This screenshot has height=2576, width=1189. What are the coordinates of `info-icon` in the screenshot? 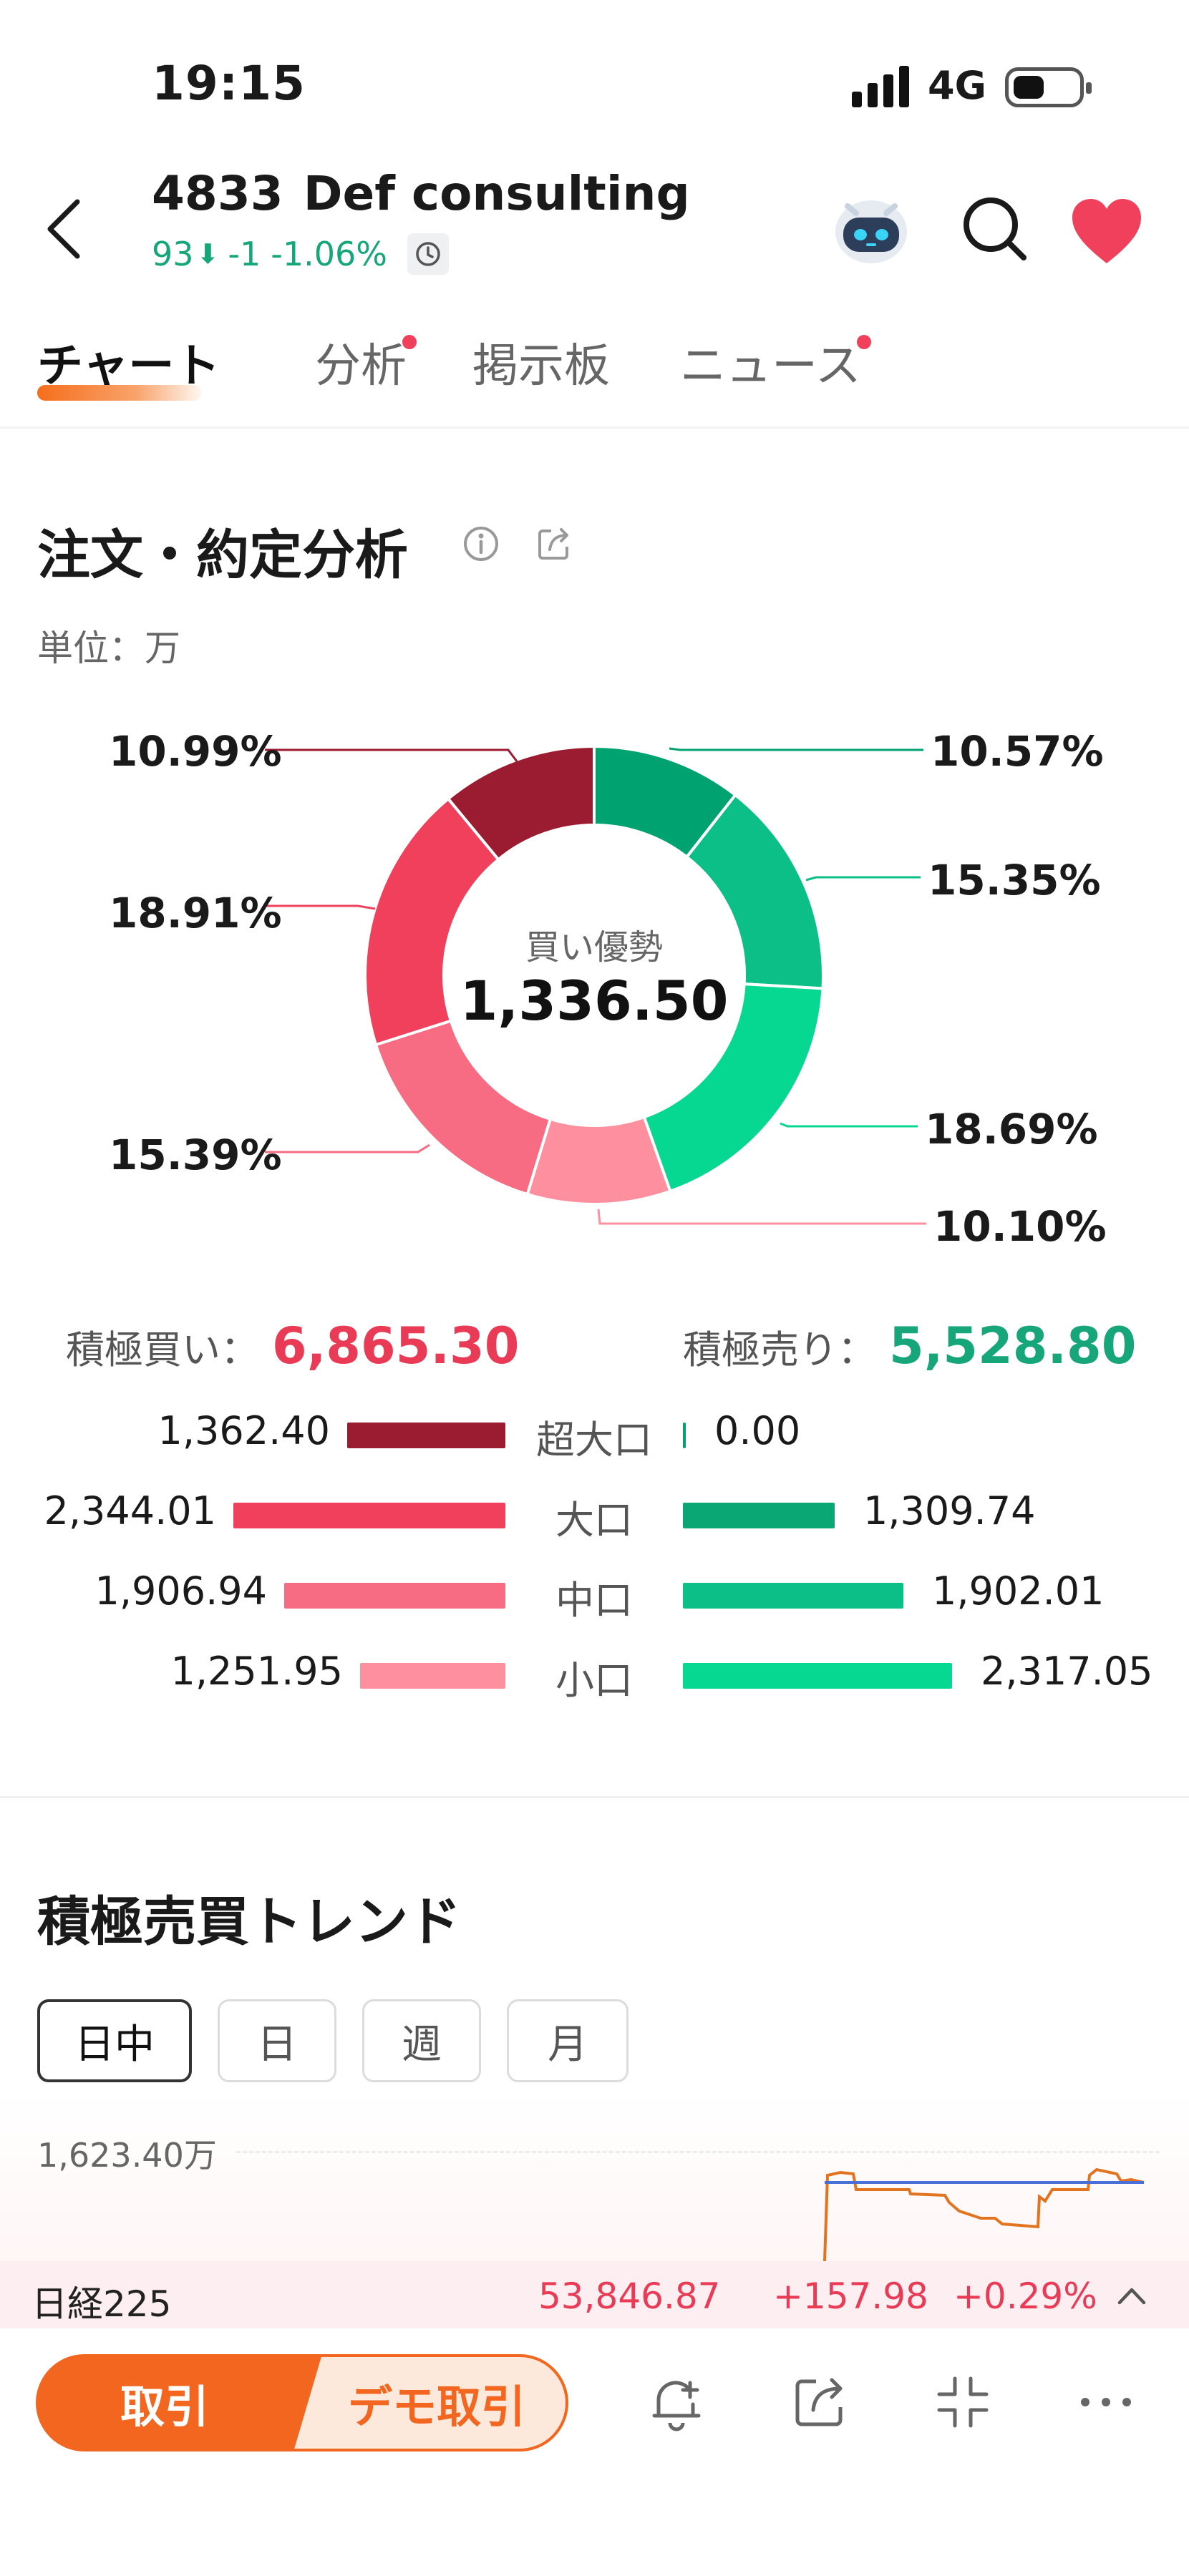 It's located at (481, 544).